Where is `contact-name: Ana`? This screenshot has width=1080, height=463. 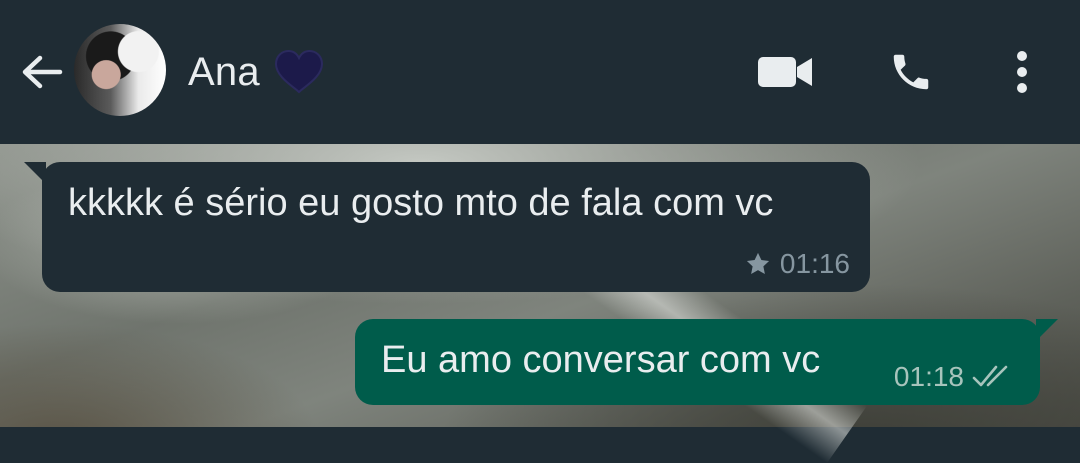 contact-name: Ana is located at coordinates (224, 71).